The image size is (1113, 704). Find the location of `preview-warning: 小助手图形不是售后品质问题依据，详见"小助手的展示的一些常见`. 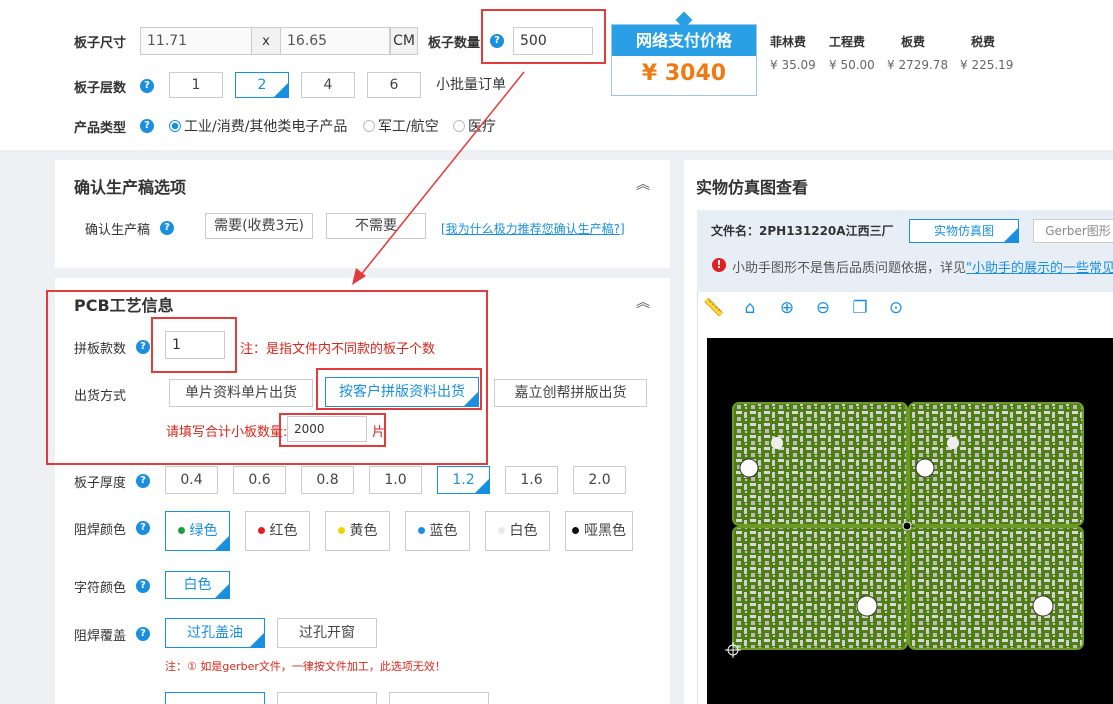

preview-warning: 小助手图形不是售后品质问题依据，详见"小助手的展示的一些常见 is located at coordinates (922, 266).